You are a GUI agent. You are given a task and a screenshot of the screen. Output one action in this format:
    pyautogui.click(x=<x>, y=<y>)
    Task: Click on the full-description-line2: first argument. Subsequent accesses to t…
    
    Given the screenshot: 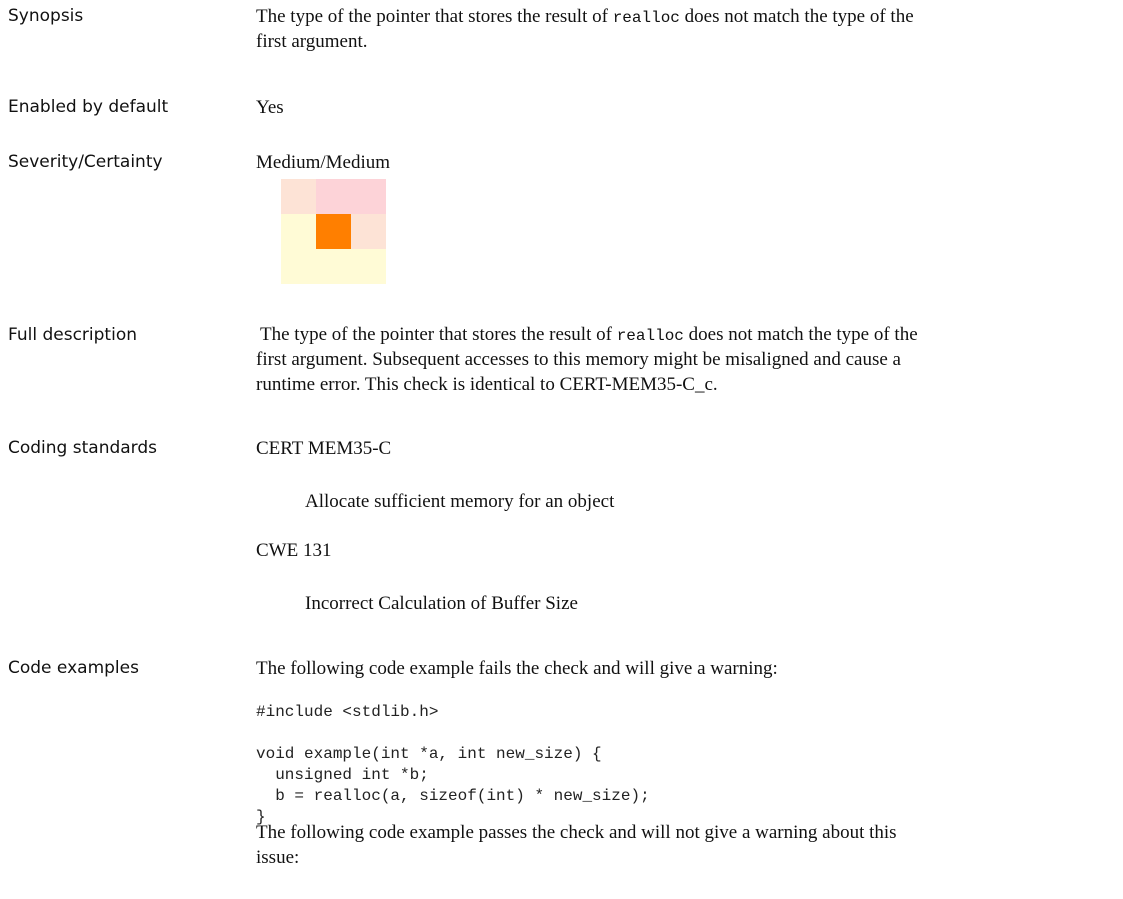 What is the action you would take?
    pyautogui.click(x=578, y=359)
    